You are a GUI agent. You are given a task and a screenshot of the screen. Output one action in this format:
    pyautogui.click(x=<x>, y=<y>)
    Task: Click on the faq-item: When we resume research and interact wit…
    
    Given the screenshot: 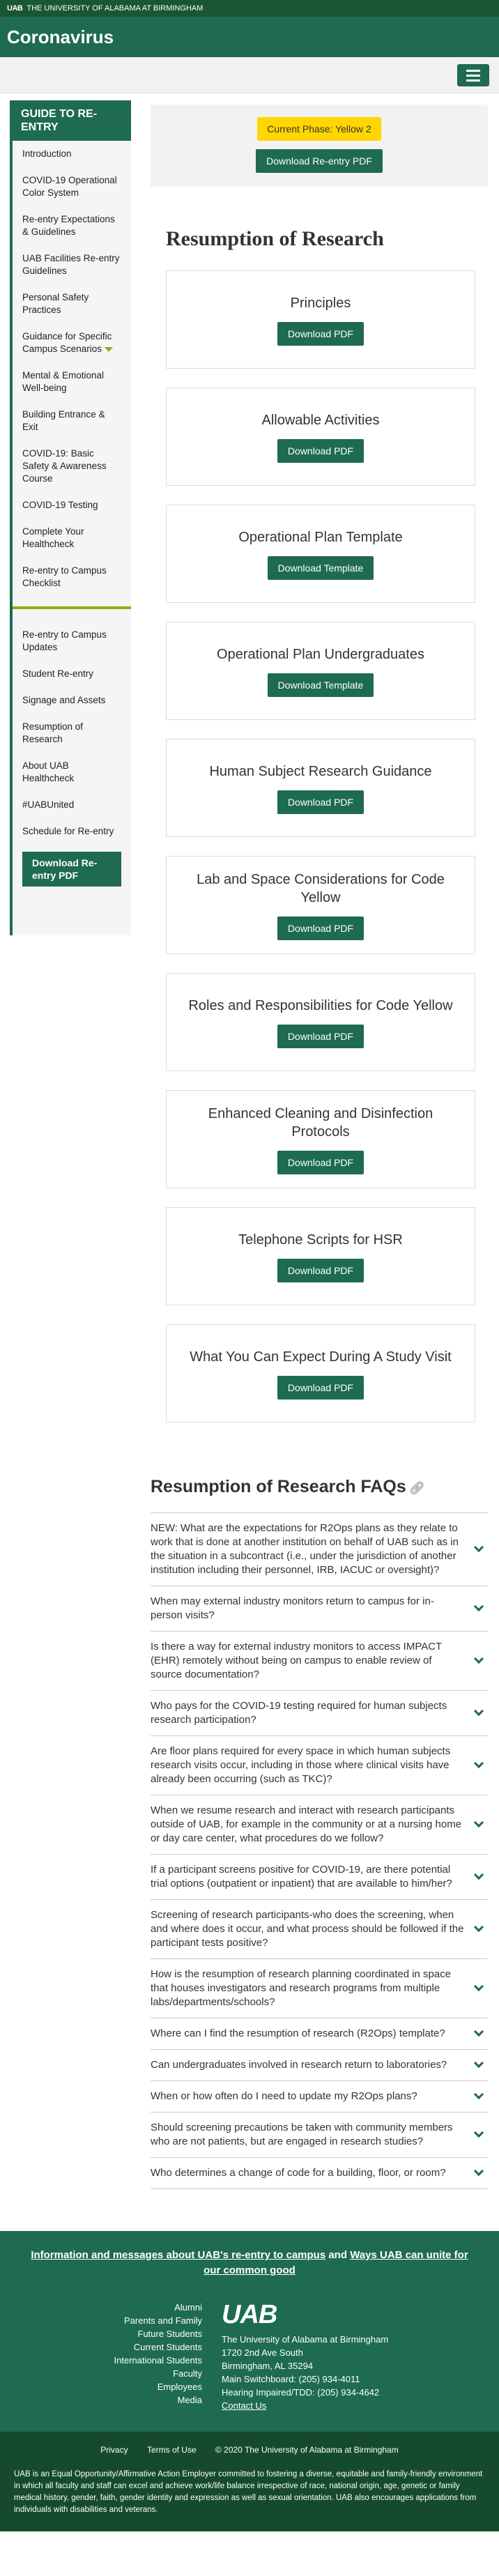 What is the action you would take?
    pyautogui.click(x=319, y=1825)
    